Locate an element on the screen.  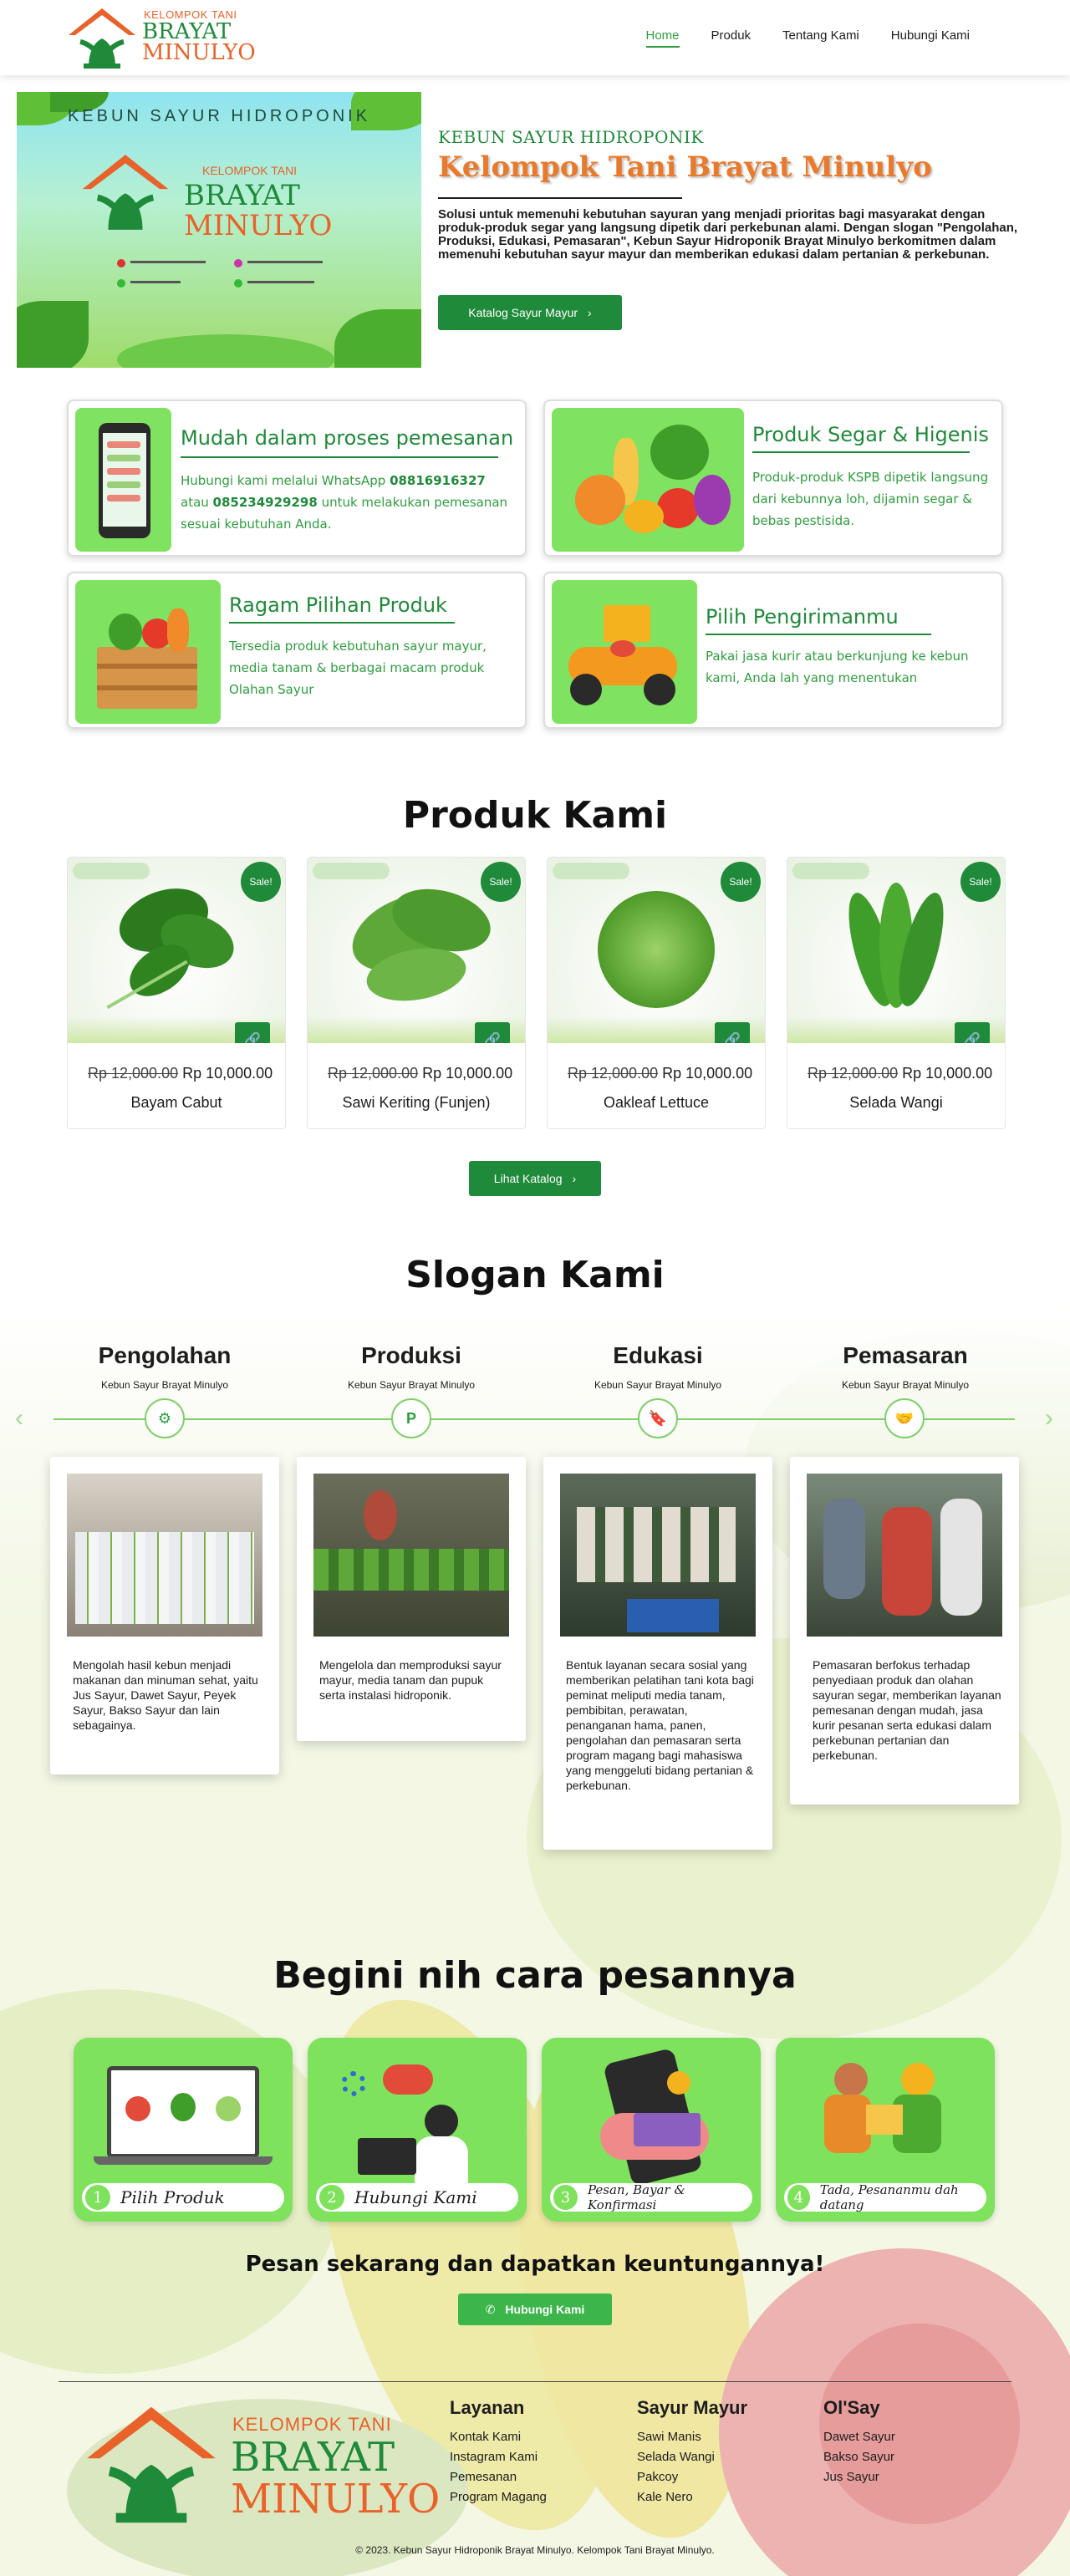
footer-link: Jus Sayur is located at coordinates (859, 2477).